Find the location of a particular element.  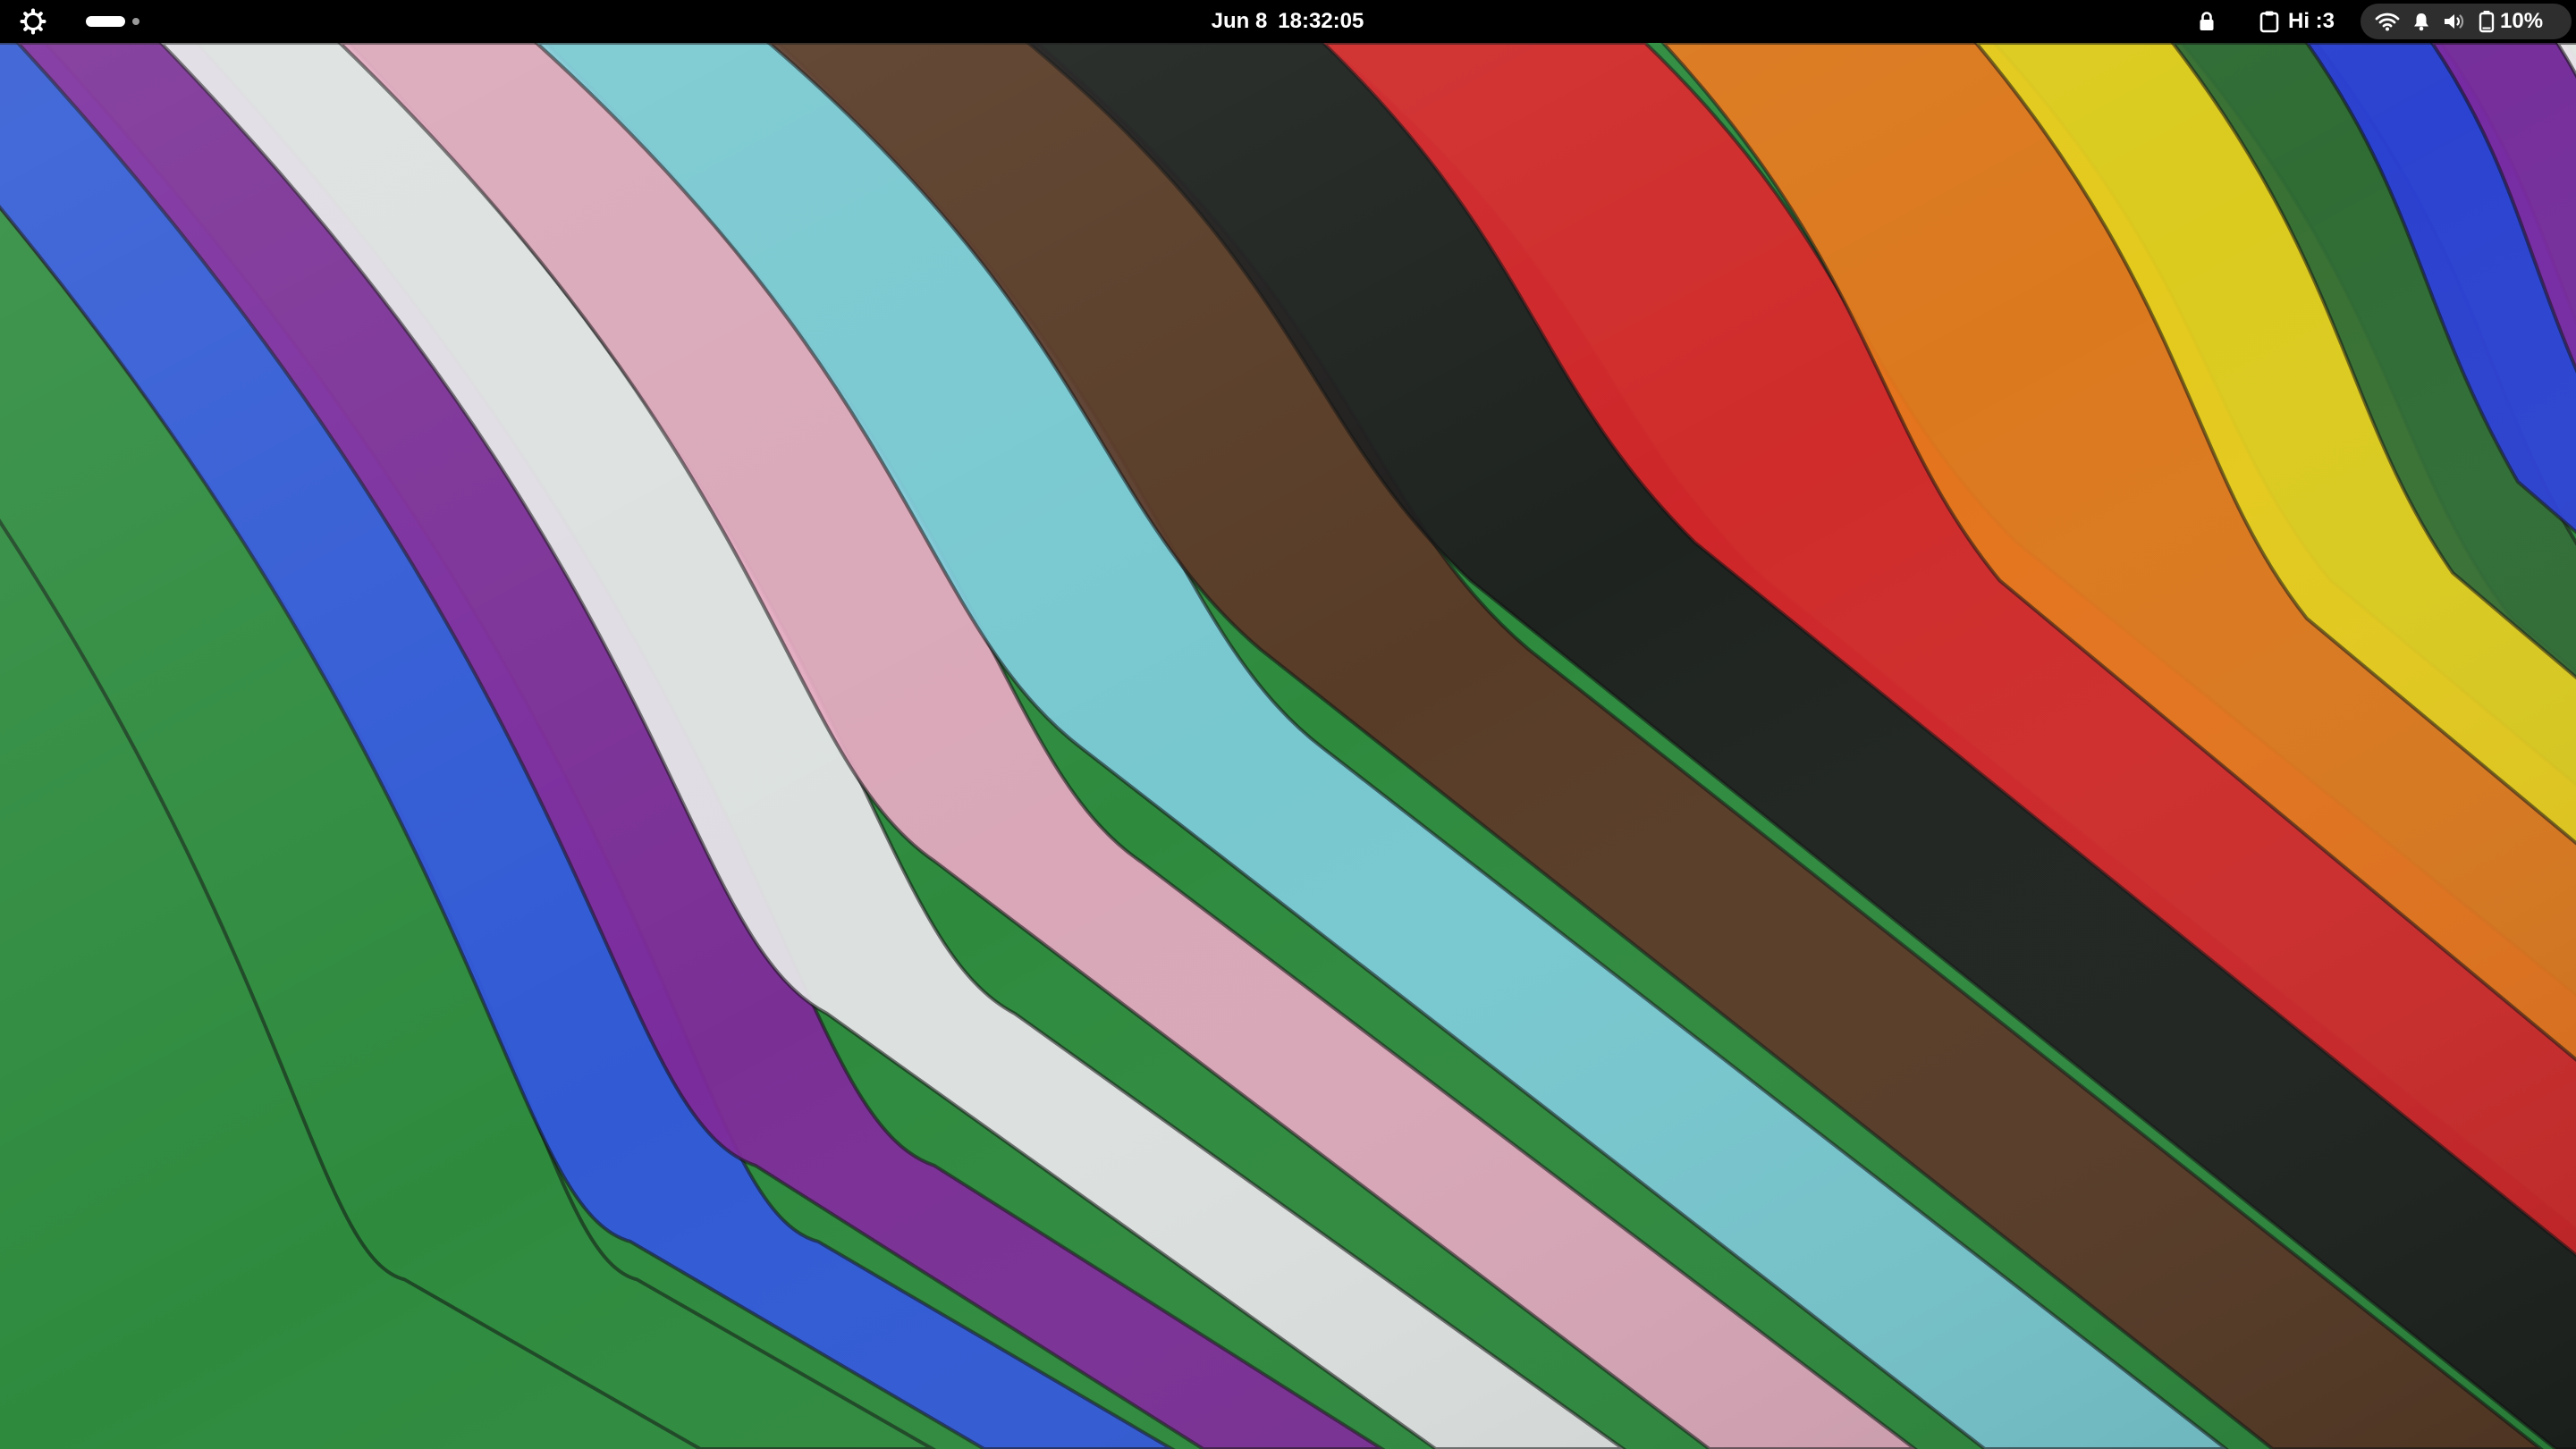

top-bar: Jun 8 18:32:05 Hi :3 10% is located at coordinates (1288, 22).